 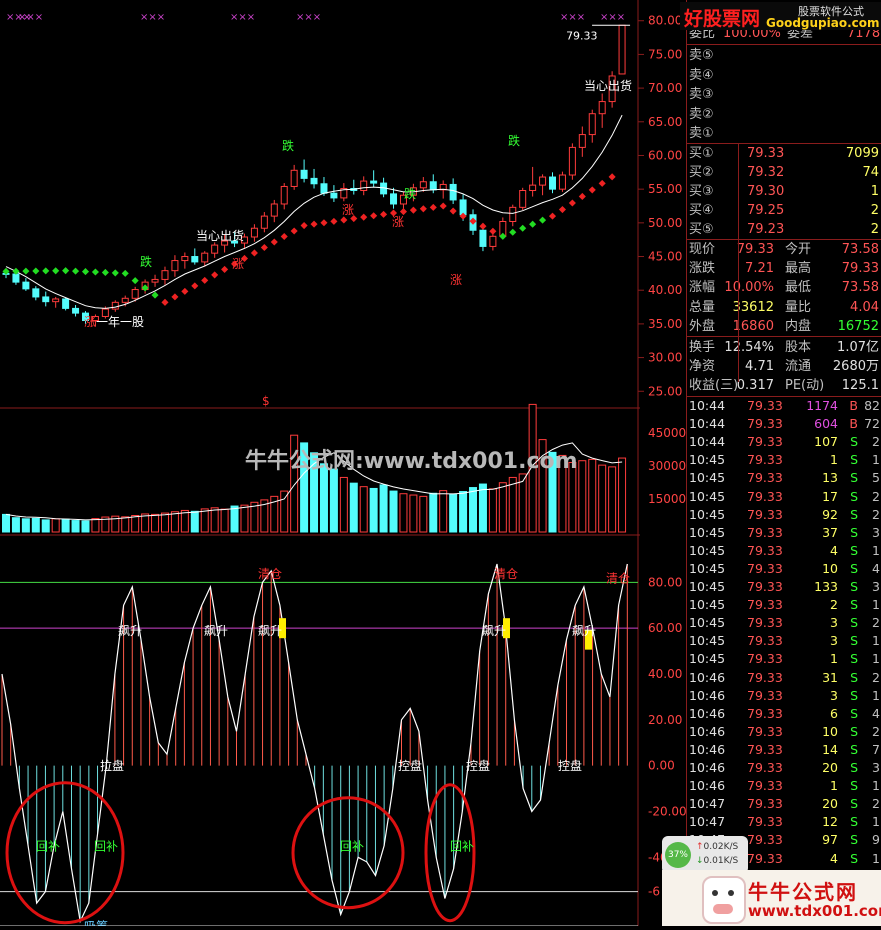 I want to click on share-stat-value: 125.1, so click(x=860, y=386).